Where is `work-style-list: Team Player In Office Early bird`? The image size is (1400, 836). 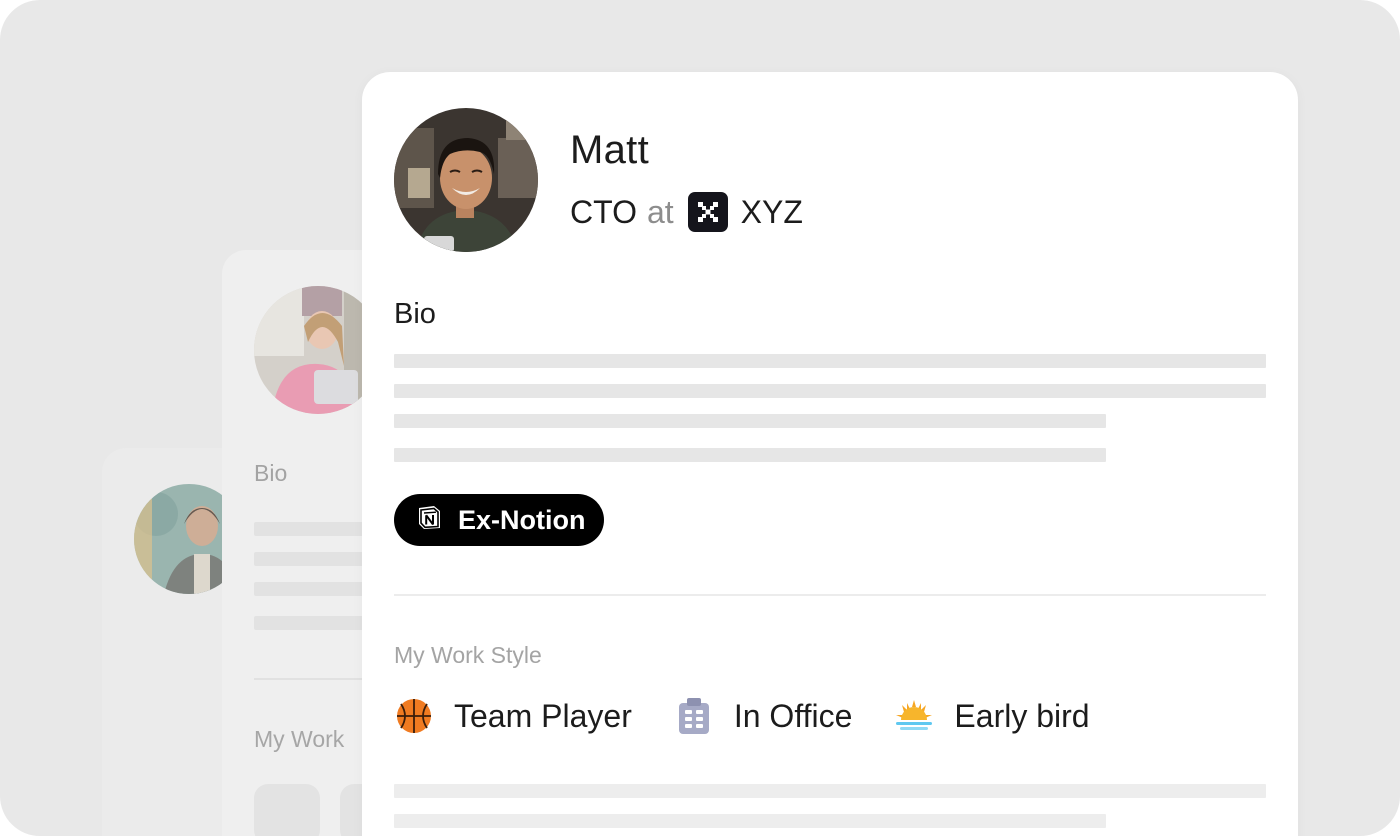 work-style-list: Team Player In Office Early bird is located at coordinates (763, 716).